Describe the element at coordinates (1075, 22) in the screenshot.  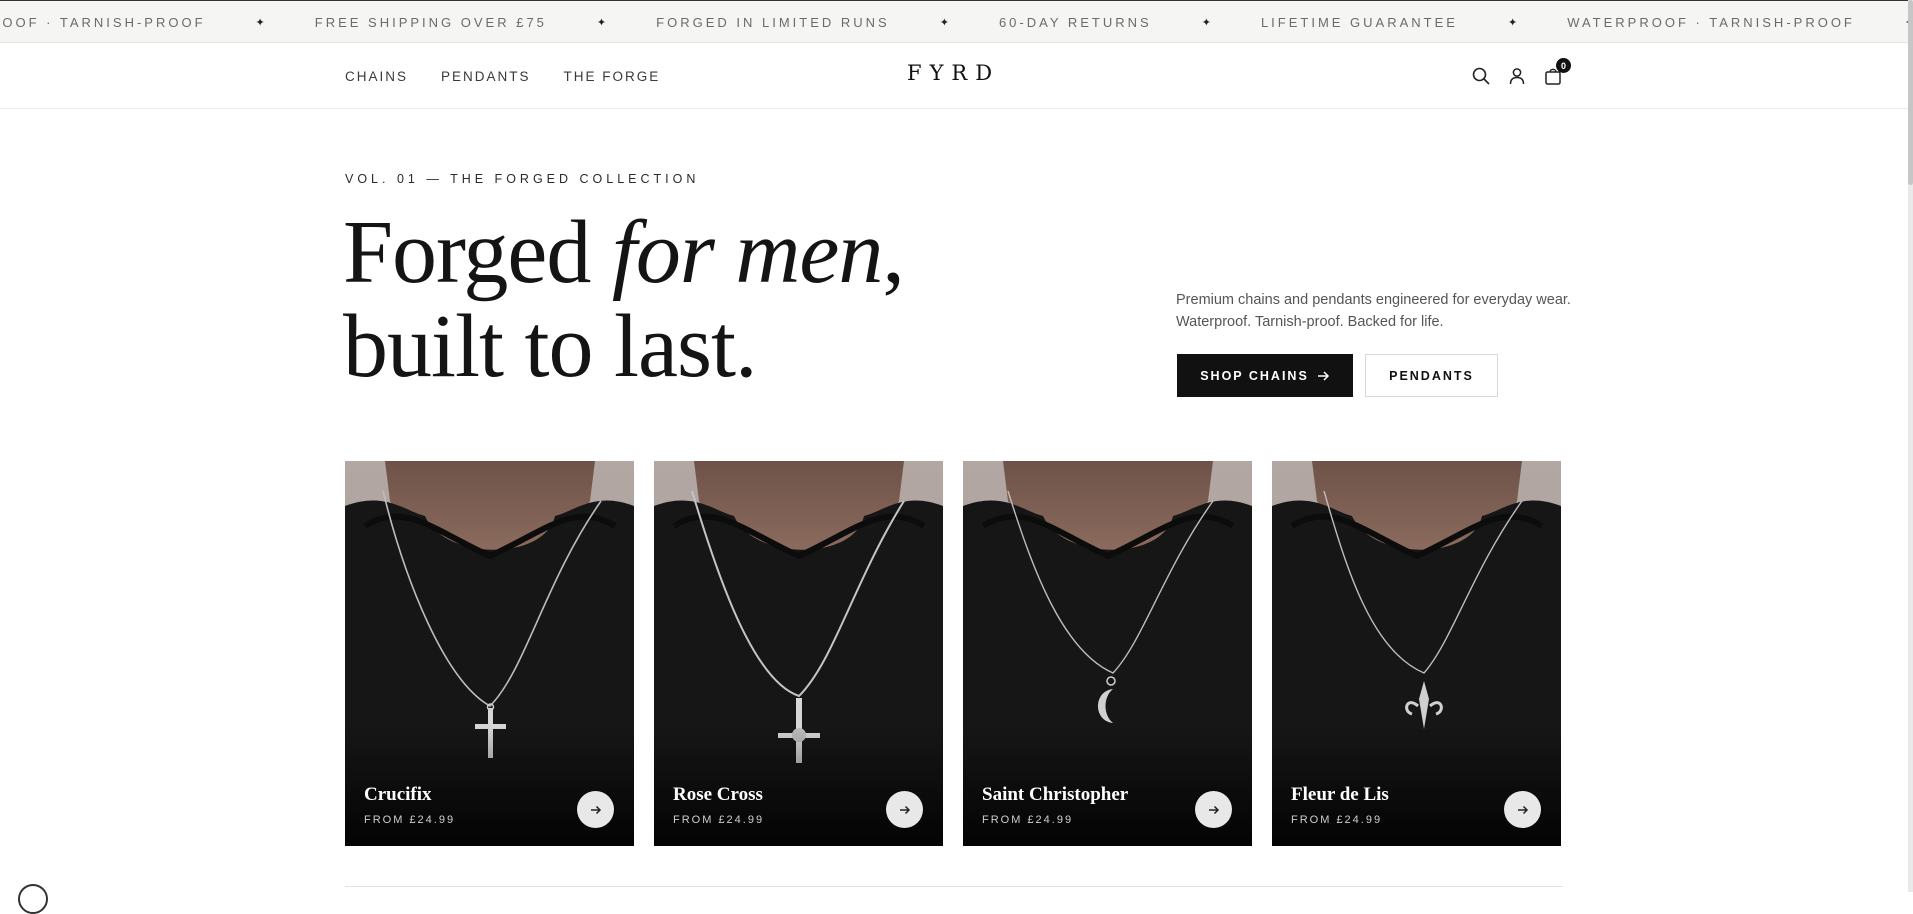
I see `announcement-item: 60-DAY RETURNS` at that location.